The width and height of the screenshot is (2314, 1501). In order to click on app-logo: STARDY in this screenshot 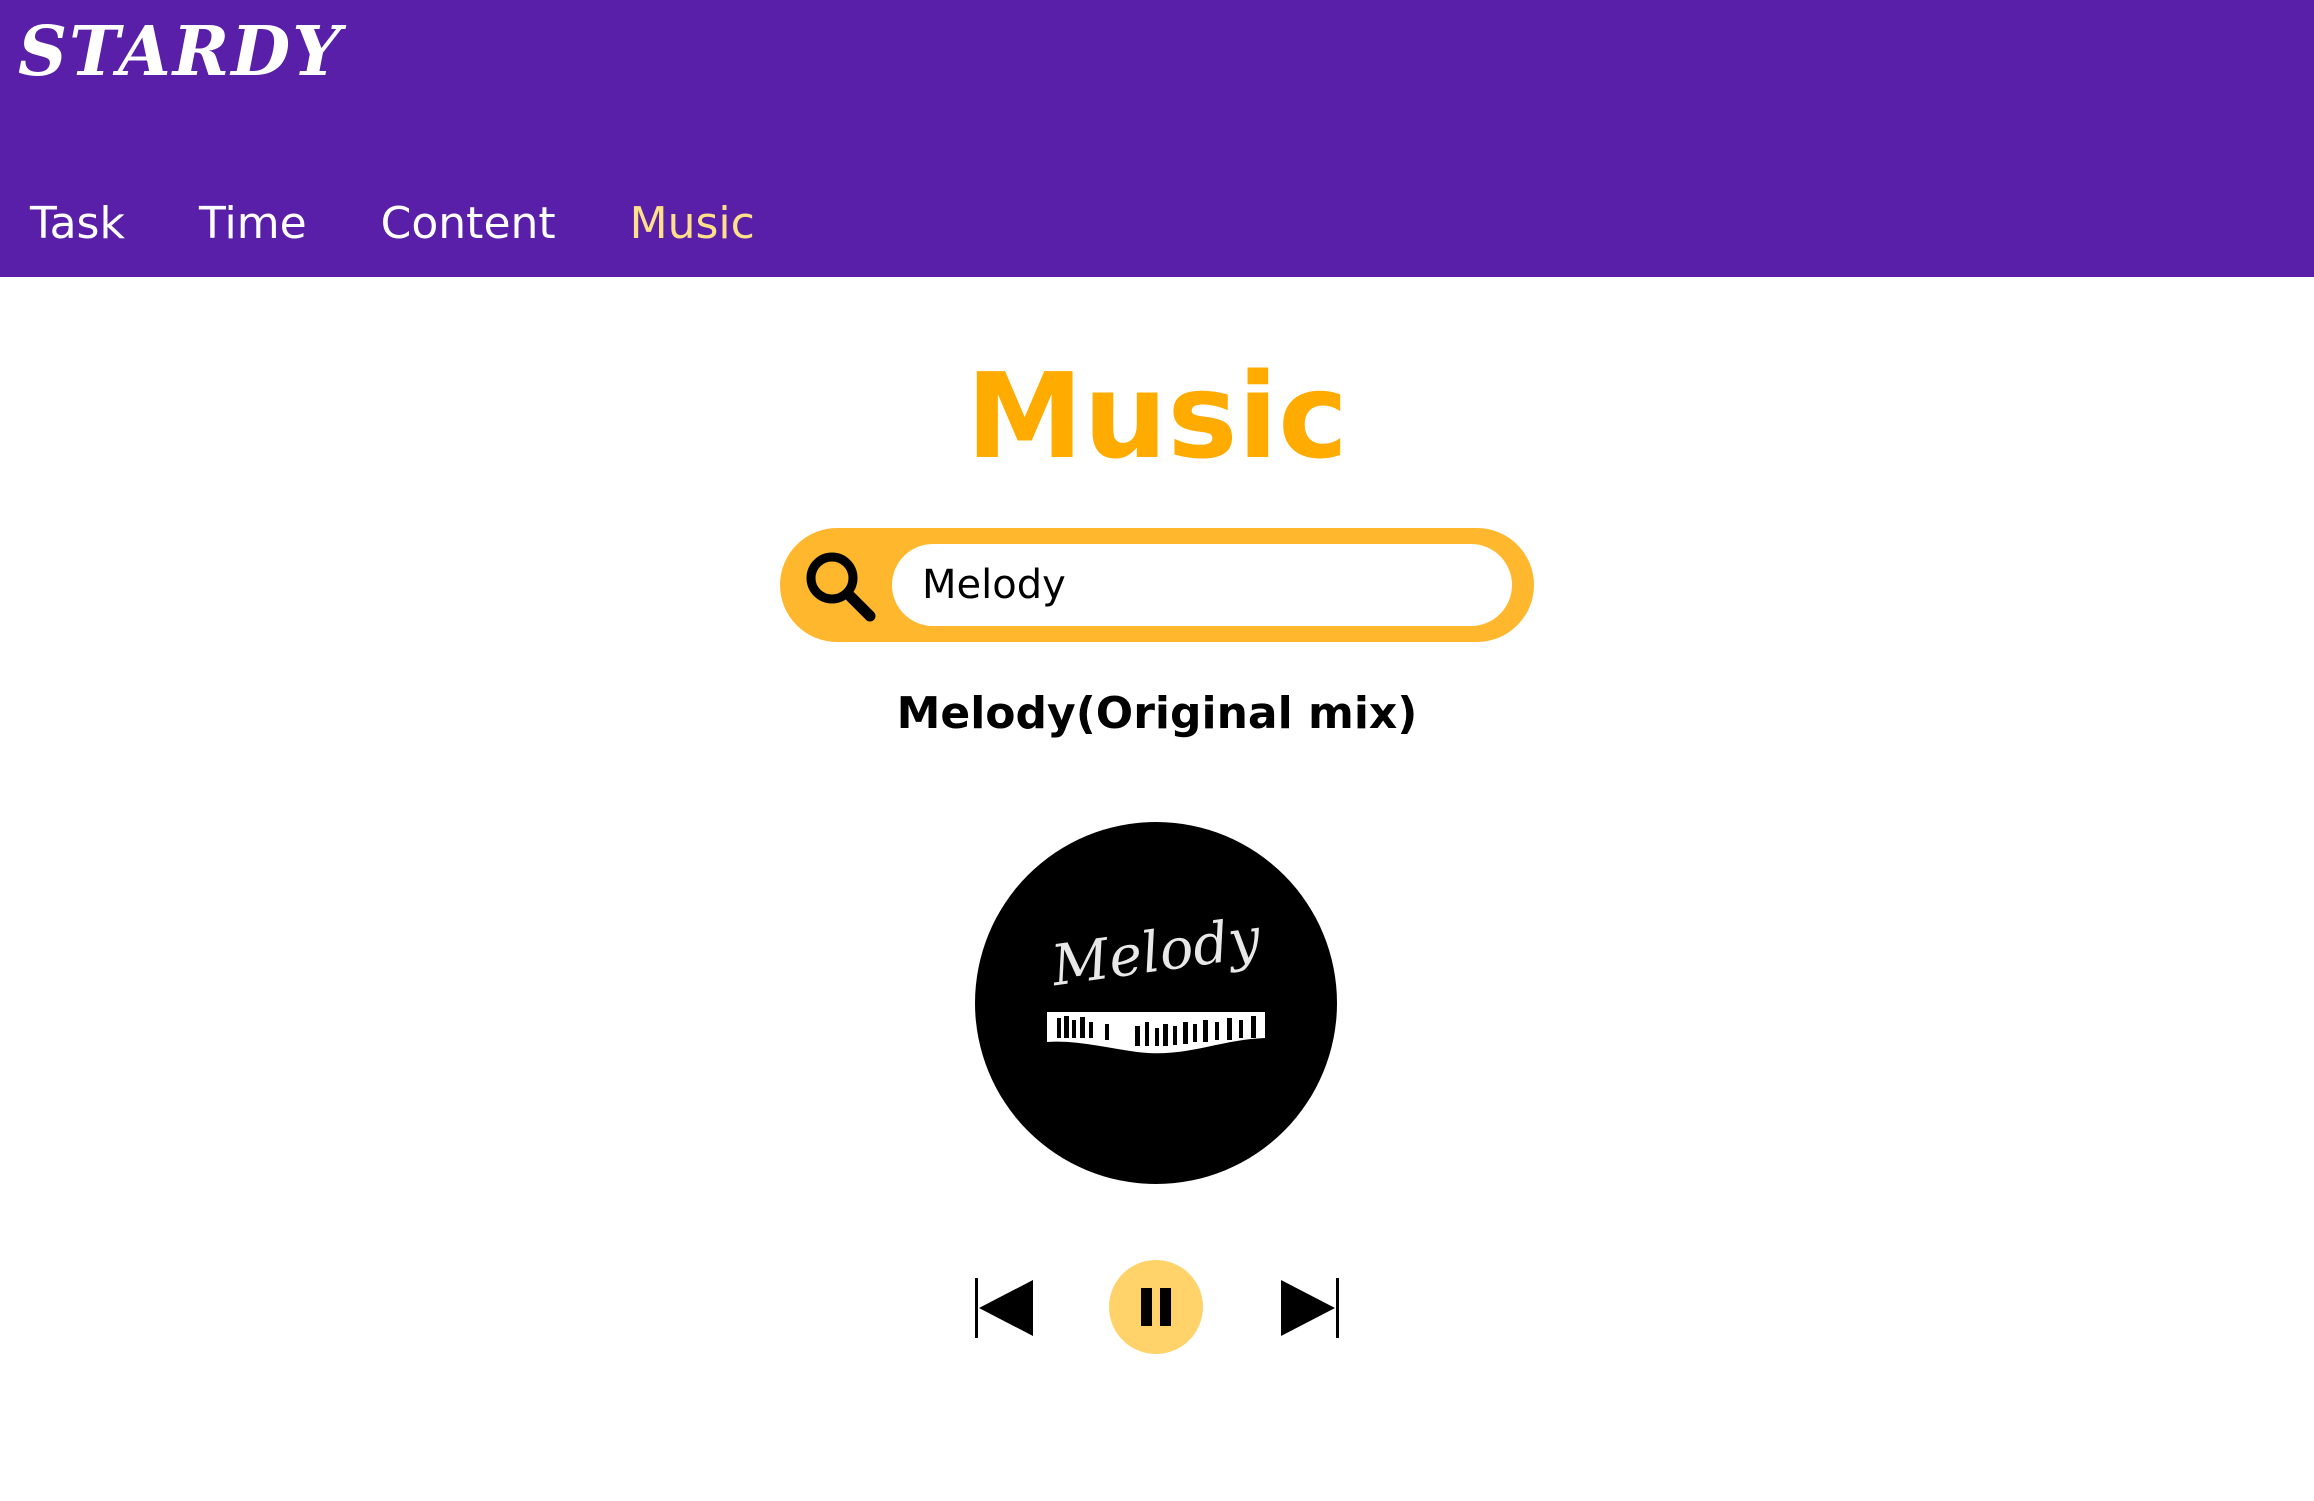, I will do `click(180, 52)`.